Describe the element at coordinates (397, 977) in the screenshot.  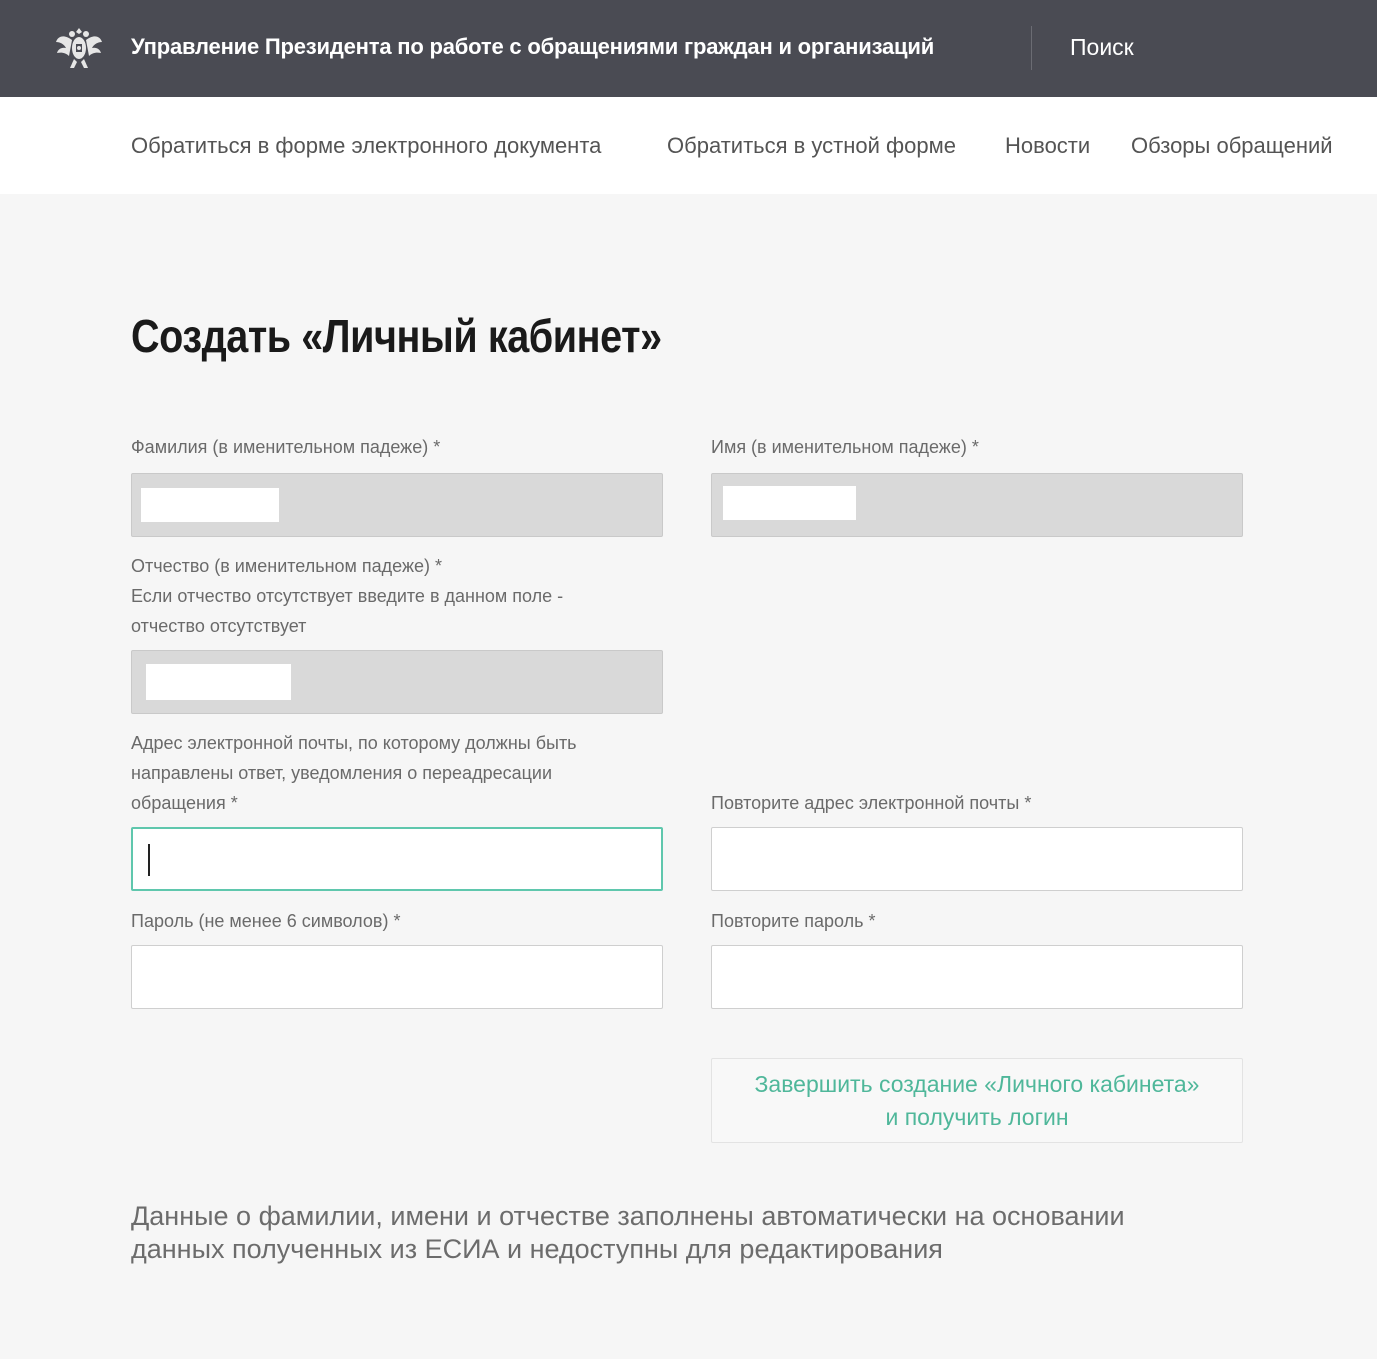
I see `password-field` at that location.